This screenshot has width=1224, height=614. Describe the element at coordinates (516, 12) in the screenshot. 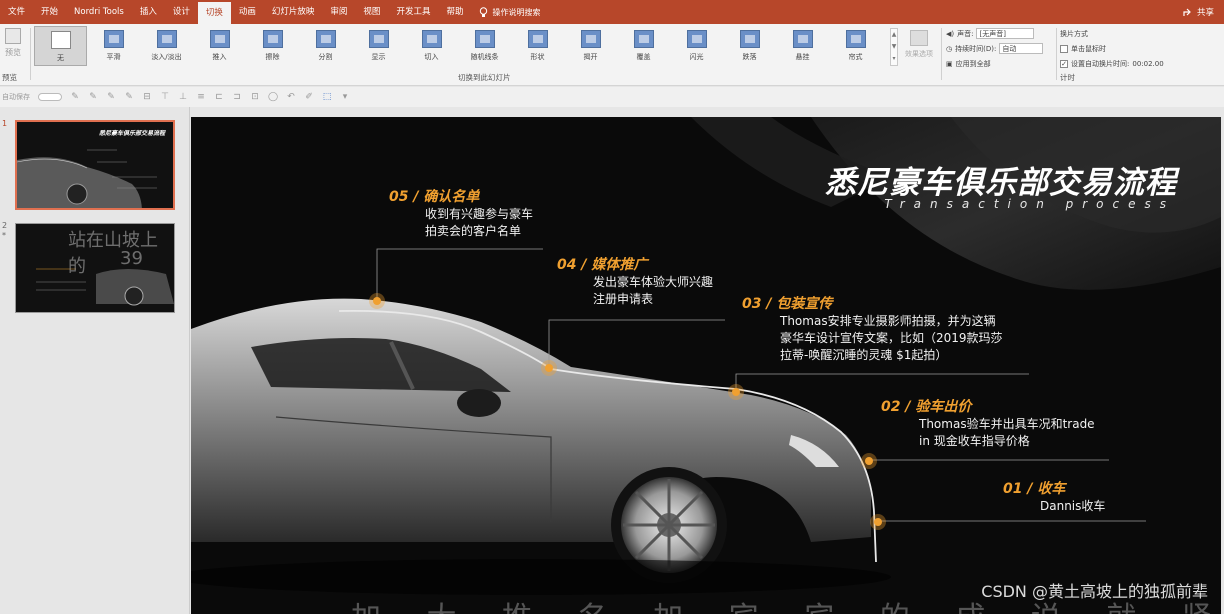

I see `tell-me-label: 操作说明搜索` at that location.